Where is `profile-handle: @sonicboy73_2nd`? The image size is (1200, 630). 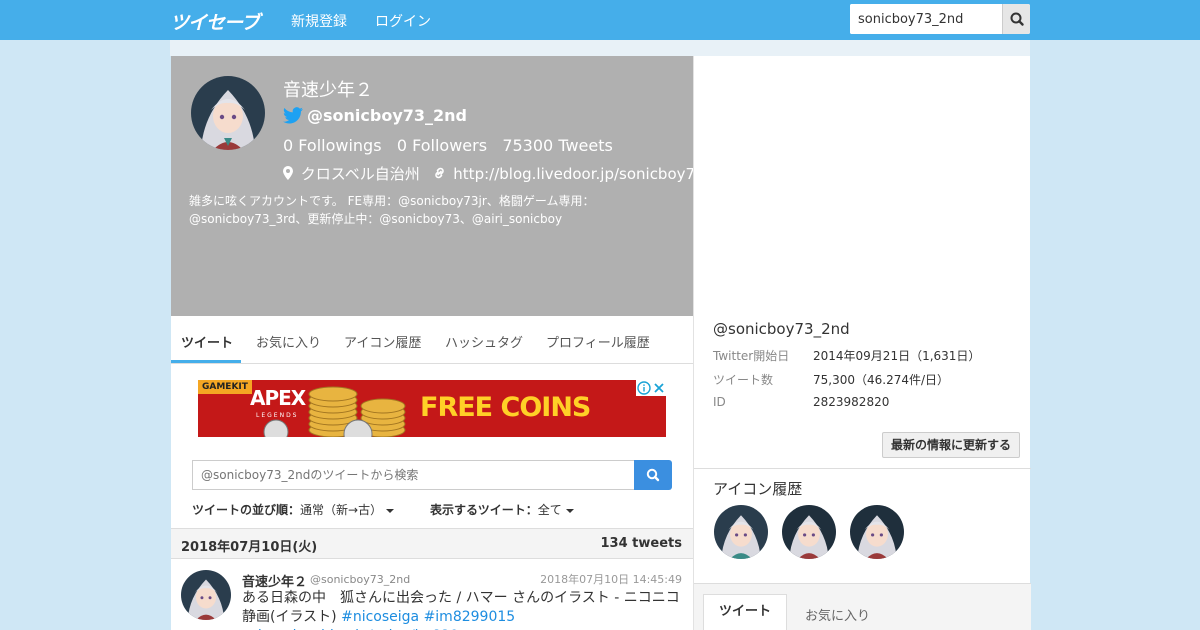 profile-handle: @sonicboy73_2nd is located at coordinates (375, 115).